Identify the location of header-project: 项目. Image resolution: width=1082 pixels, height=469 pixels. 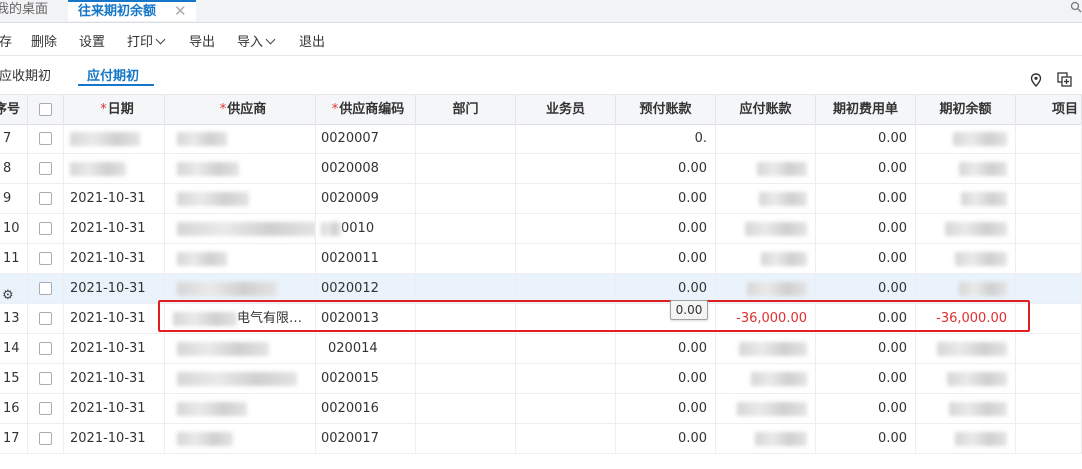
(1049, 109).